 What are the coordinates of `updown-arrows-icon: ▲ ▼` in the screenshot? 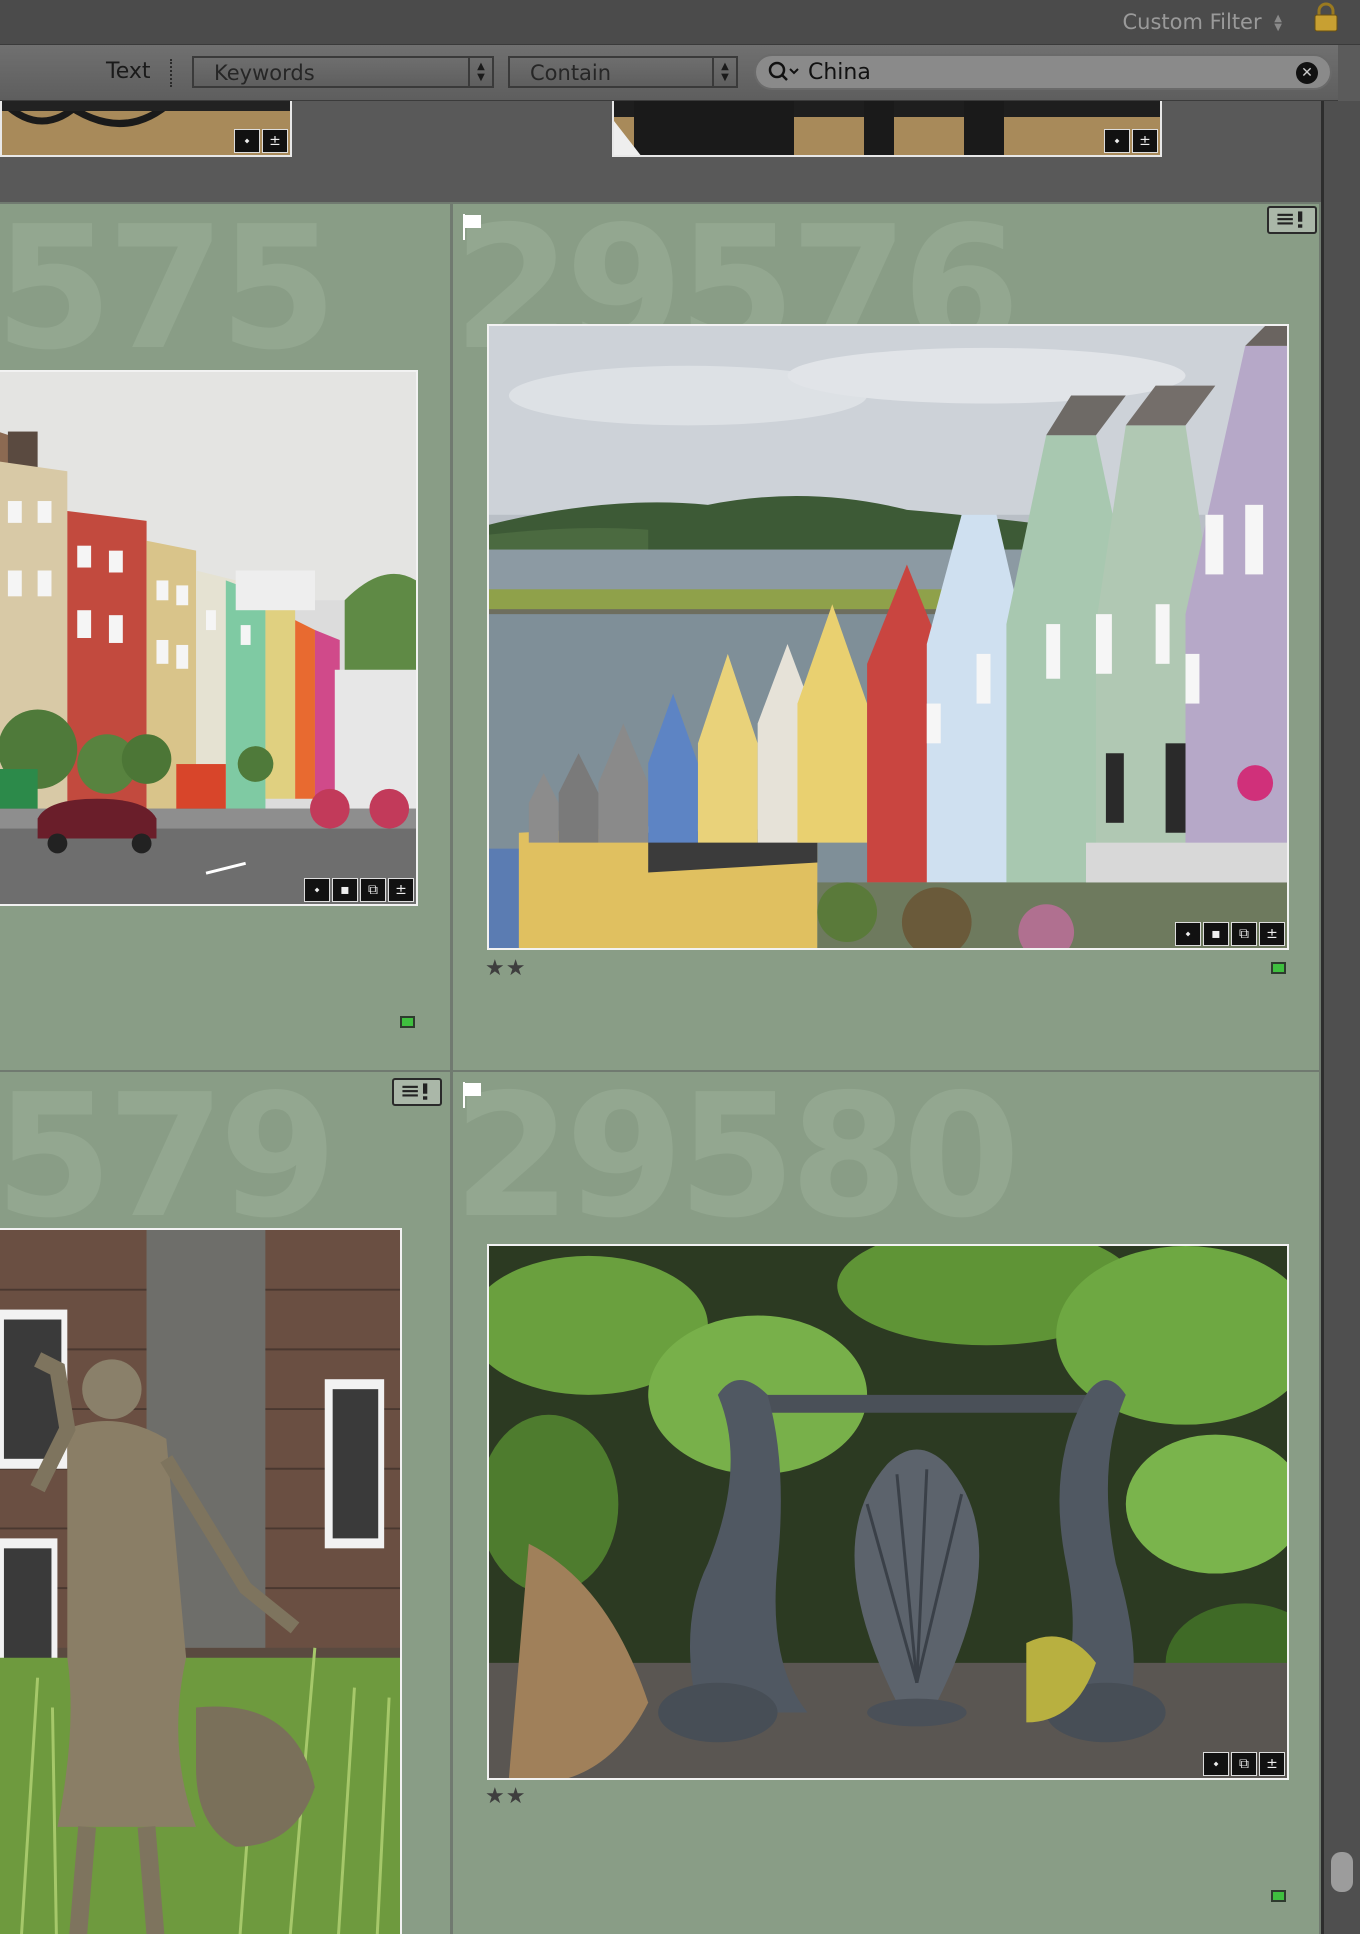 It's located at (1278, 23).